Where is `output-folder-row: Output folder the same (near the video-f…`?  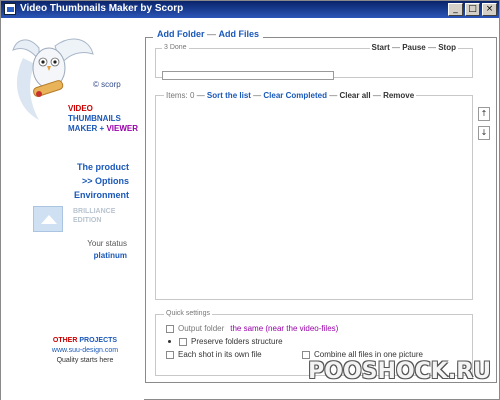
output-folder-row: Output folder the same (near the video-f… is located at coordinates (252, 328).